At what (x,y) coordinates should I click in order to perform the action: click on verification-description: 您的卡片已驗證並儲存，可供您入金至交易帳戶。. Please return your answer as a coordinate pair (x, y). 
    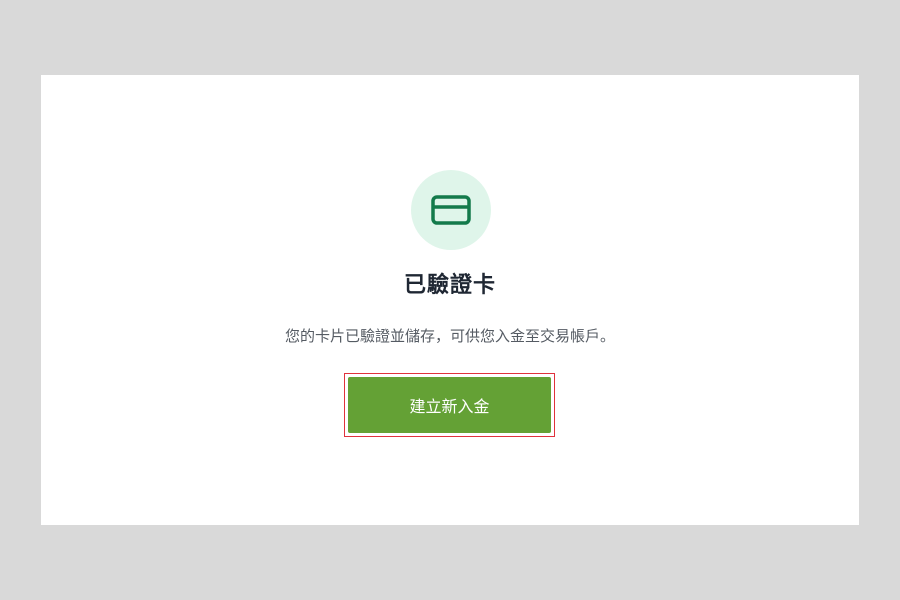
    Looking at the image, I should click on (449, 336).